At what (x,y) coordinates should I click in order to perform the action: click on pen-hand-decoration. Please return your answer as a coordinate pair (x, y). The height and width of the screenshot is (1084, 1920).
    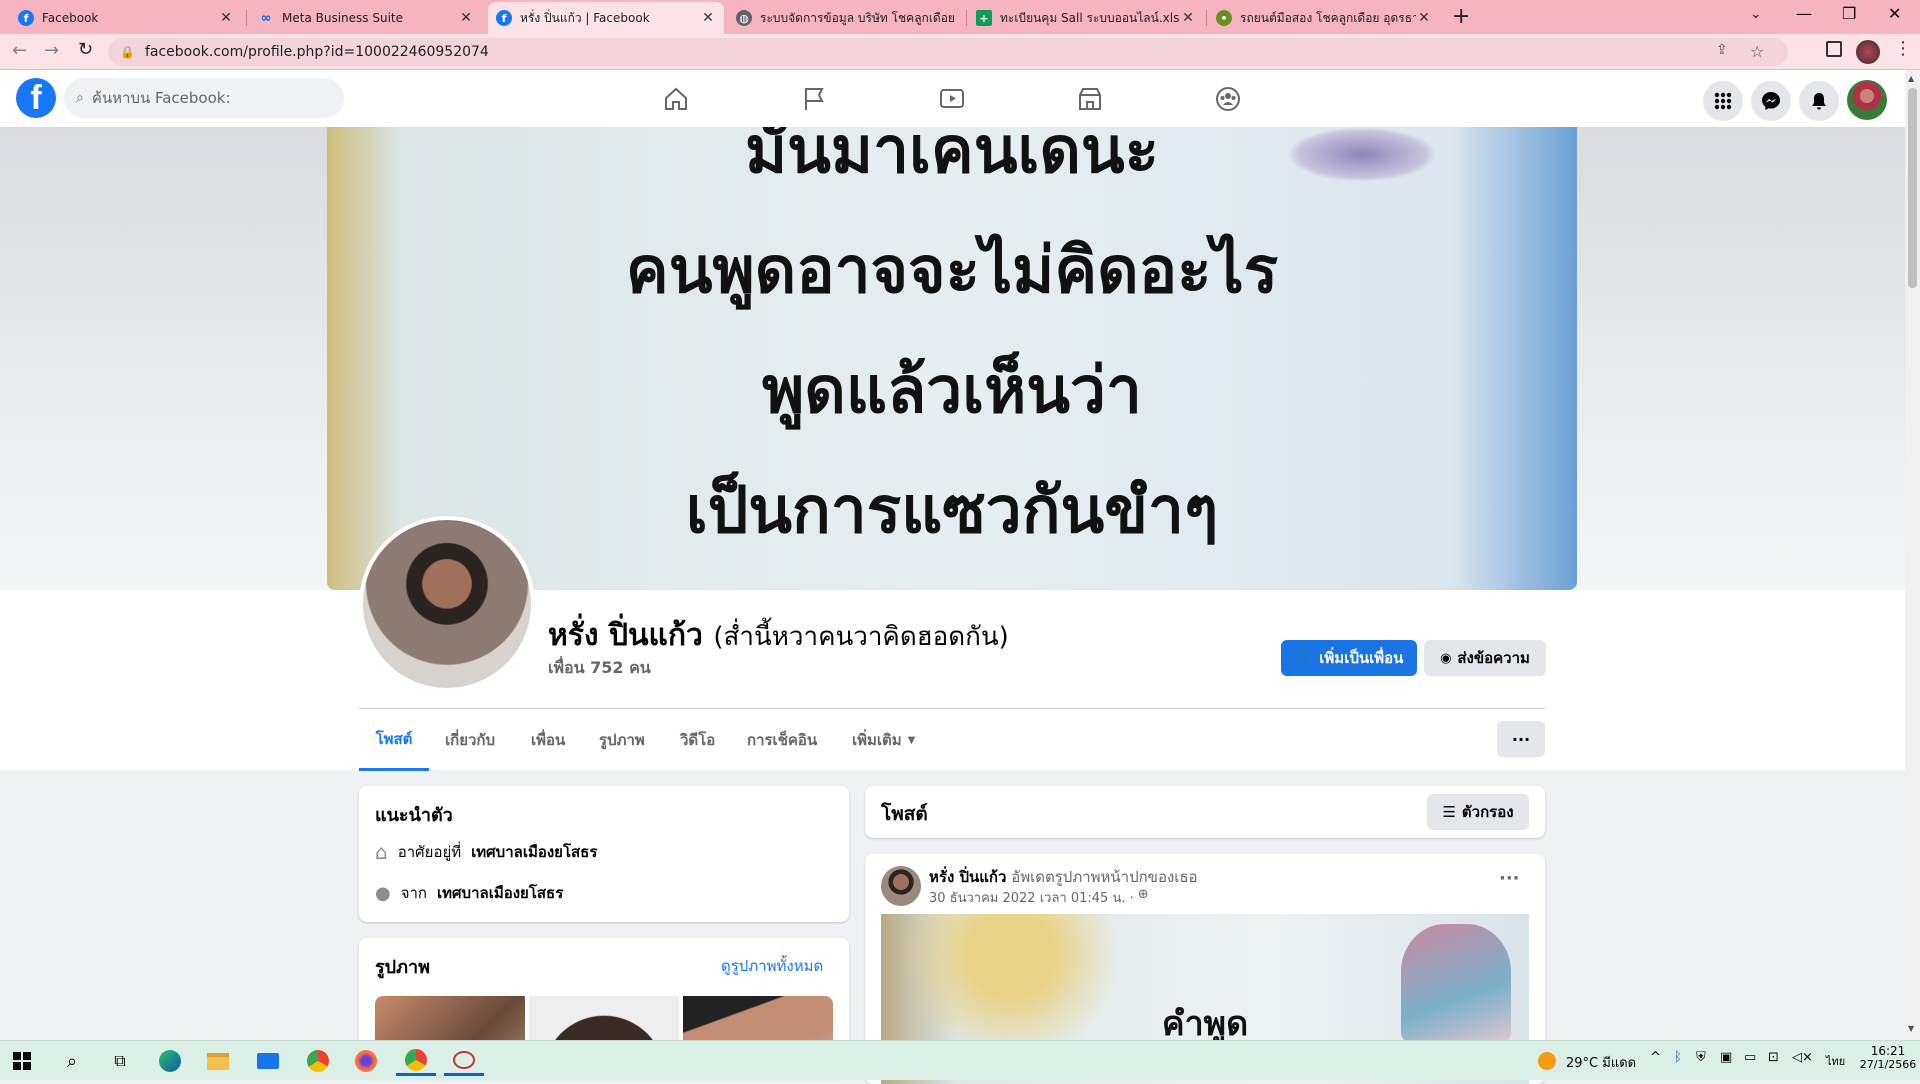
    Looking at the image, I should click on (1456, 984).